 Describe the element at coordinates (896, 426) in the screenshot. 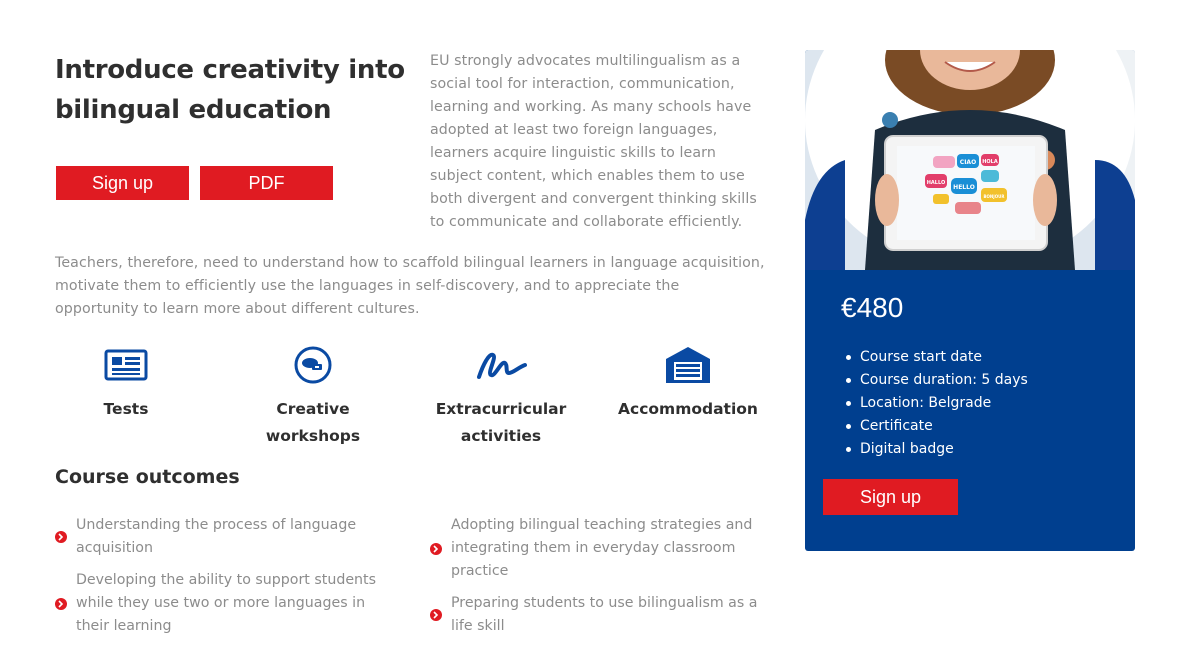

I see `course-detail-text: Certificate` at that location.